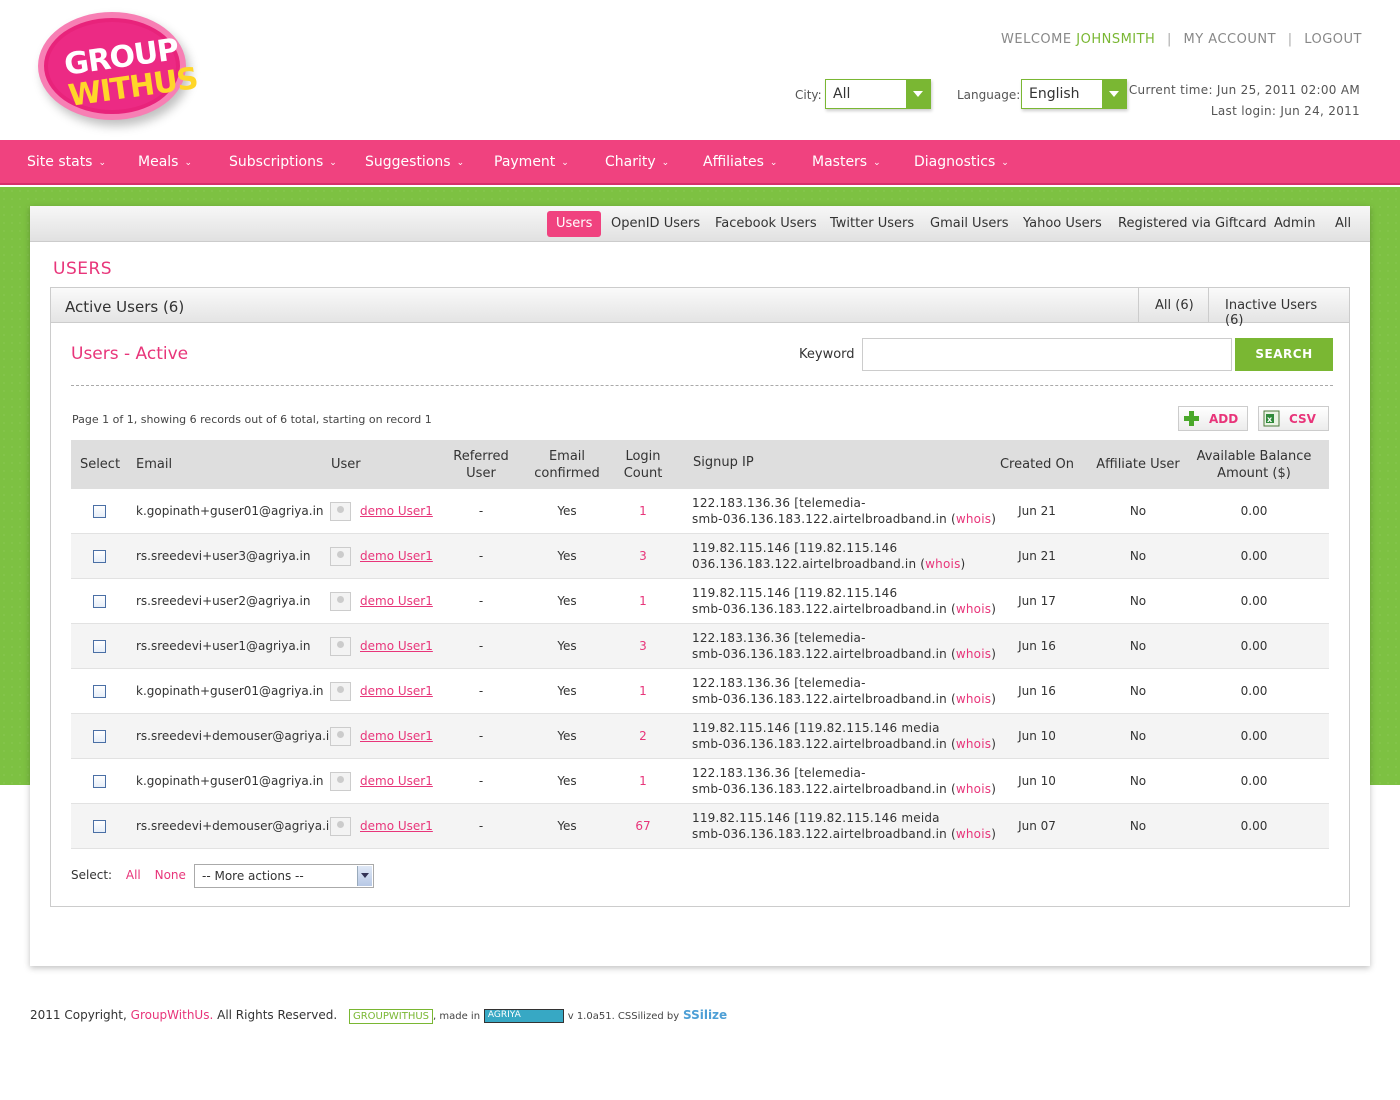 Image resolution: width=1400 pixels, height=1100 pixels. What do you see at coordinates (766, 224) in the screenshot?
I see `tab-facebook-users: Facebook Users` at bounding box center [766, 224].